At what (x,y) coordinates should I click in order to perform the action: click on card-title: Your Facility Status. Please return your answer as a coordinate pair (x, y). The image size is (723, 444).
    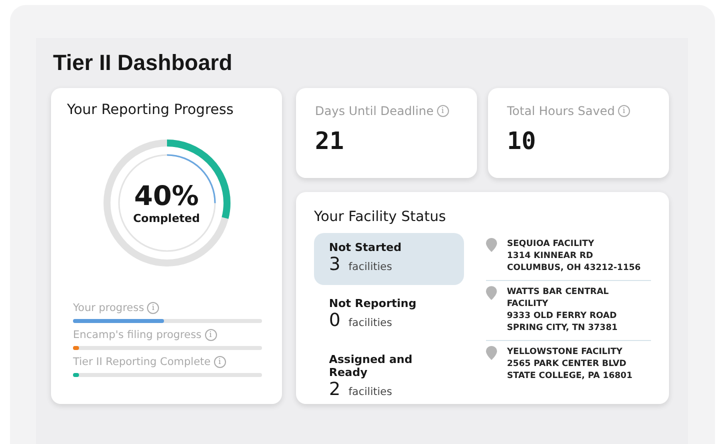
    Looking at the image, I should click on (380, 217).